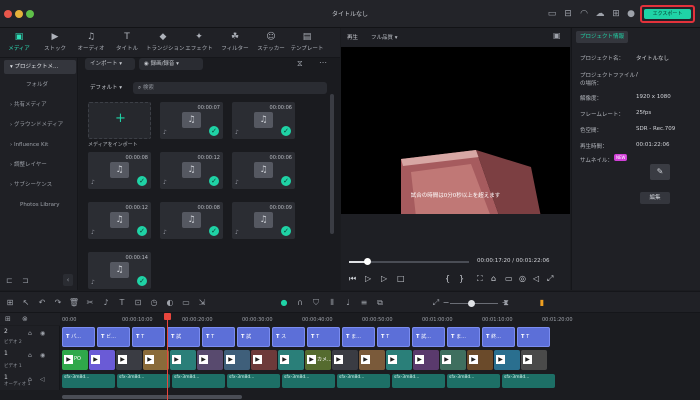 This screenshot has width=700, height=400. What do you see at coordinates (9, 280) in the screenshot?
I see `new-folder-icon: ⊏` at bounding box center [9, 280].